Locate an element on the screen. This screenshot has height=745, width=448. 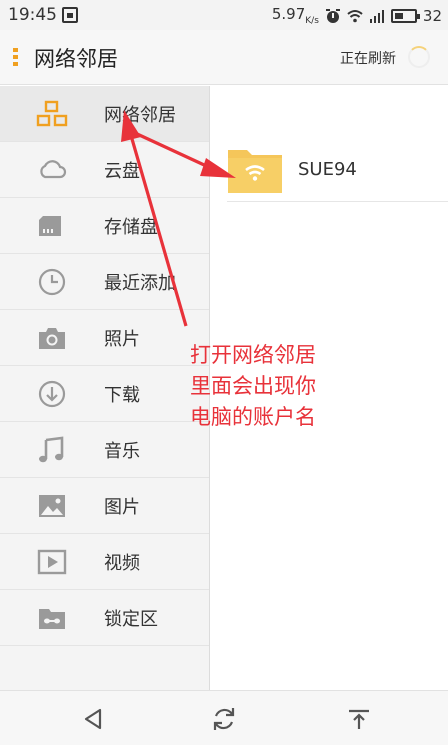
nav-bar is located at coordinates (224, 717).